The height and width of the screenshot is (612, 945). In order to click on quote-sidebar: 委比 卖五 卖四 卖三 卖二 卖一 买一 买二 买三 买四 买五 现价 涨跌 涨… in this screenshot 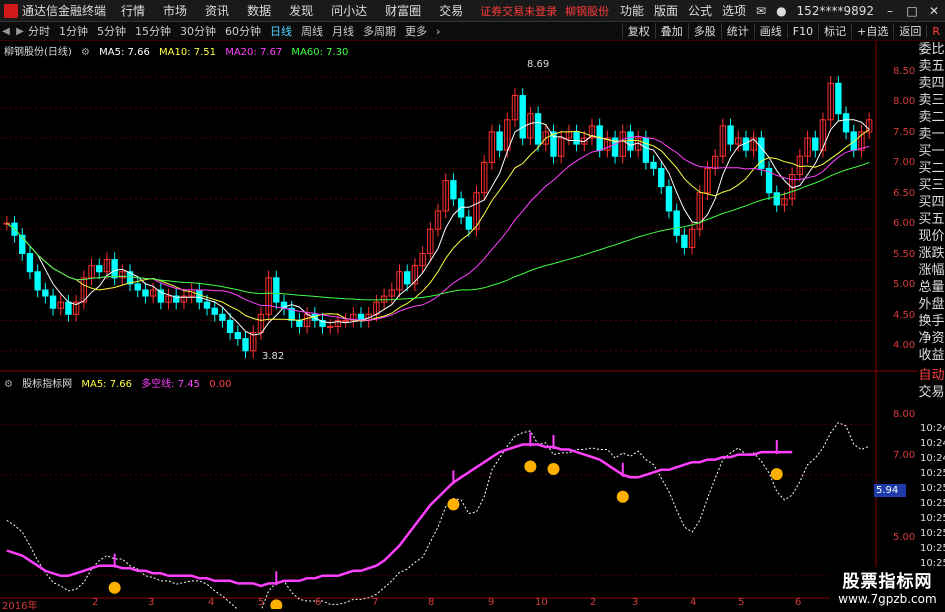, I will do `click(931, 221)`.